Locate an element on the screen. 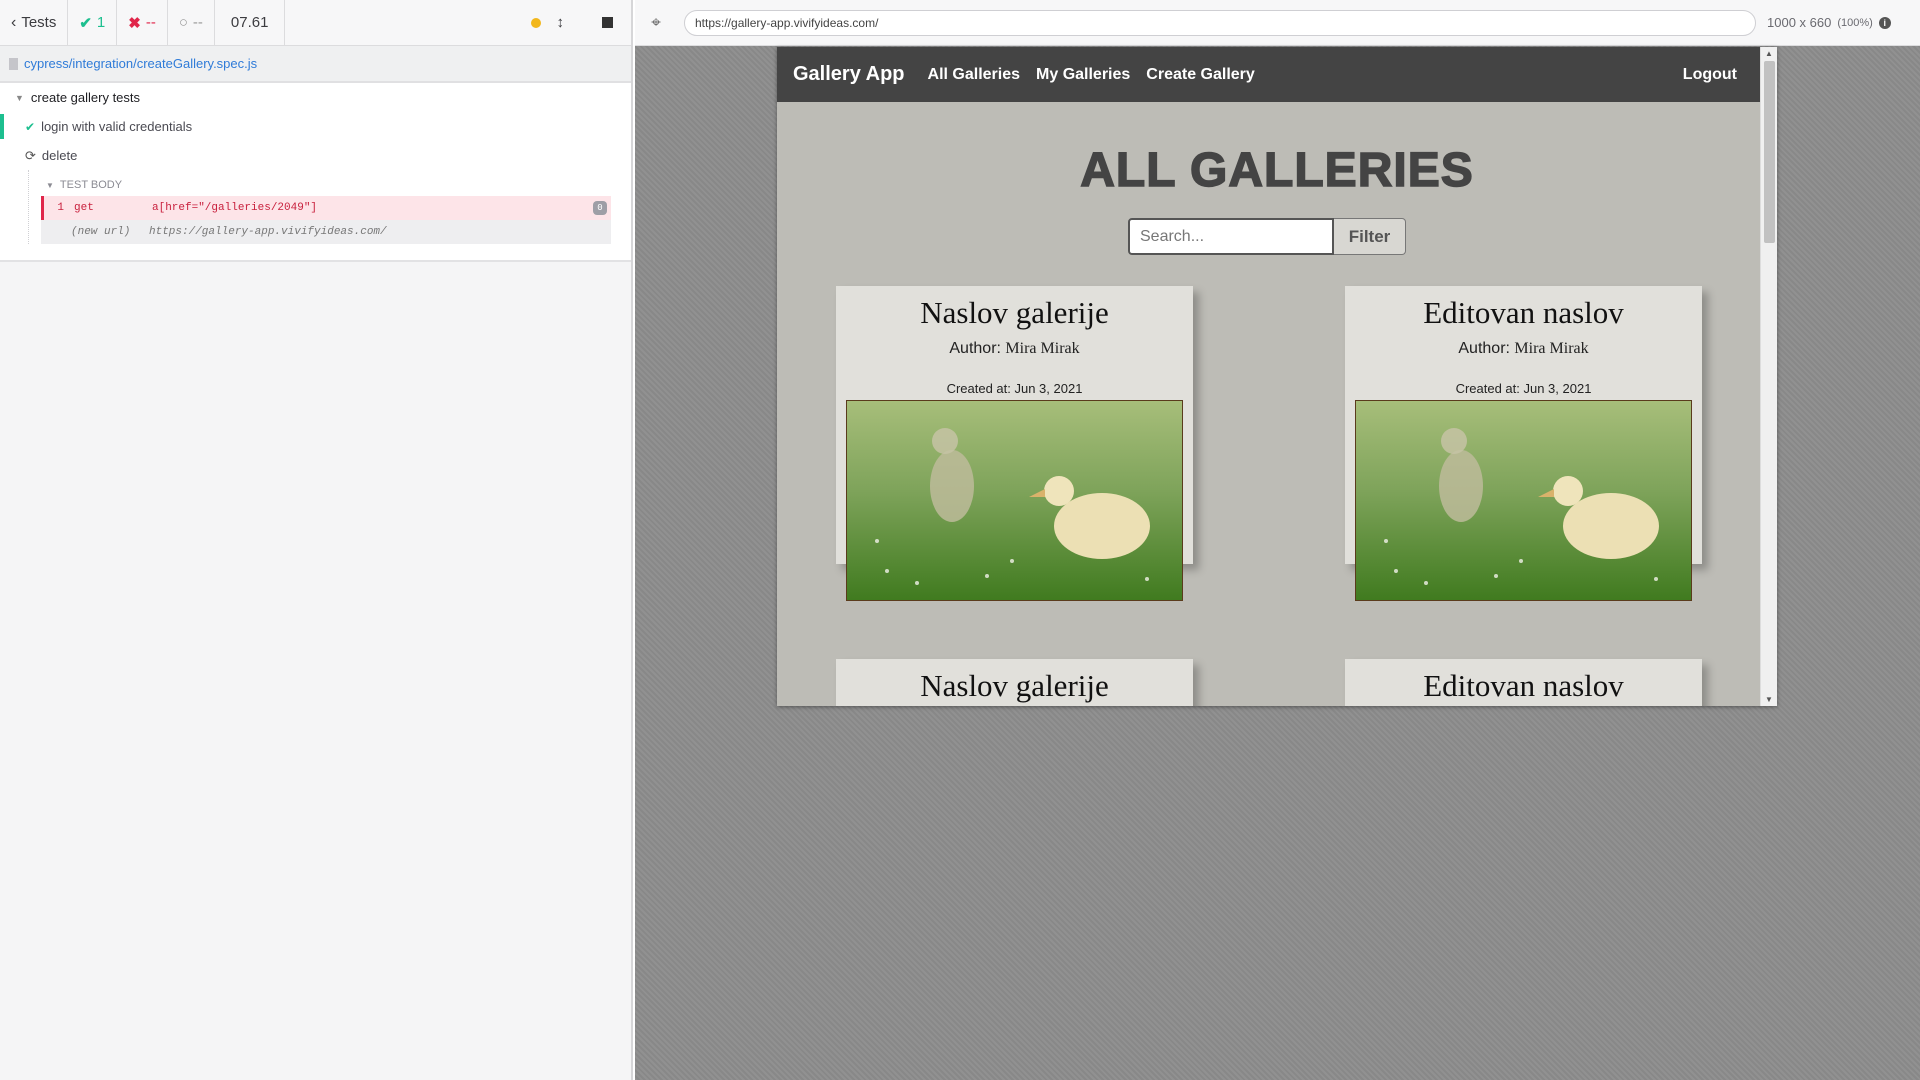  command-message: https://gallery-app.vivifyideas.com/ is located at coordinates (268, 232).